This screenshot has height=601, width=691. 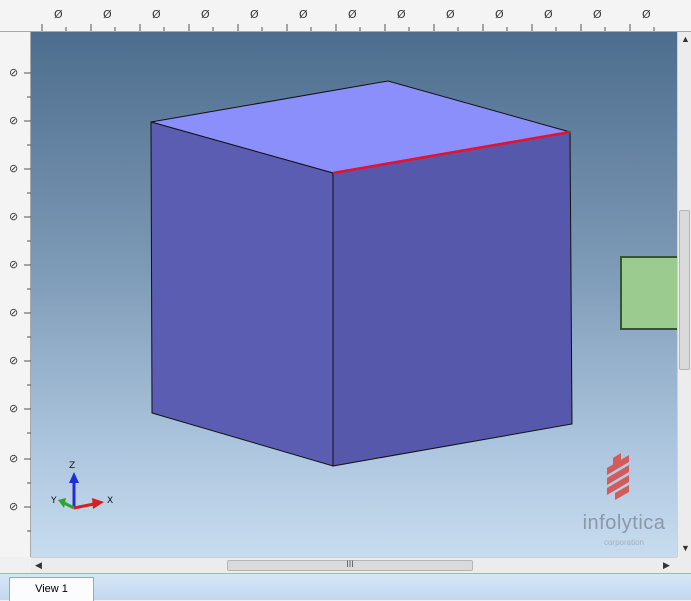 What do you see at coordinates (110, 501) in the screenshot?
I see `x-axis-label: X` at bounding box center [110, 501].